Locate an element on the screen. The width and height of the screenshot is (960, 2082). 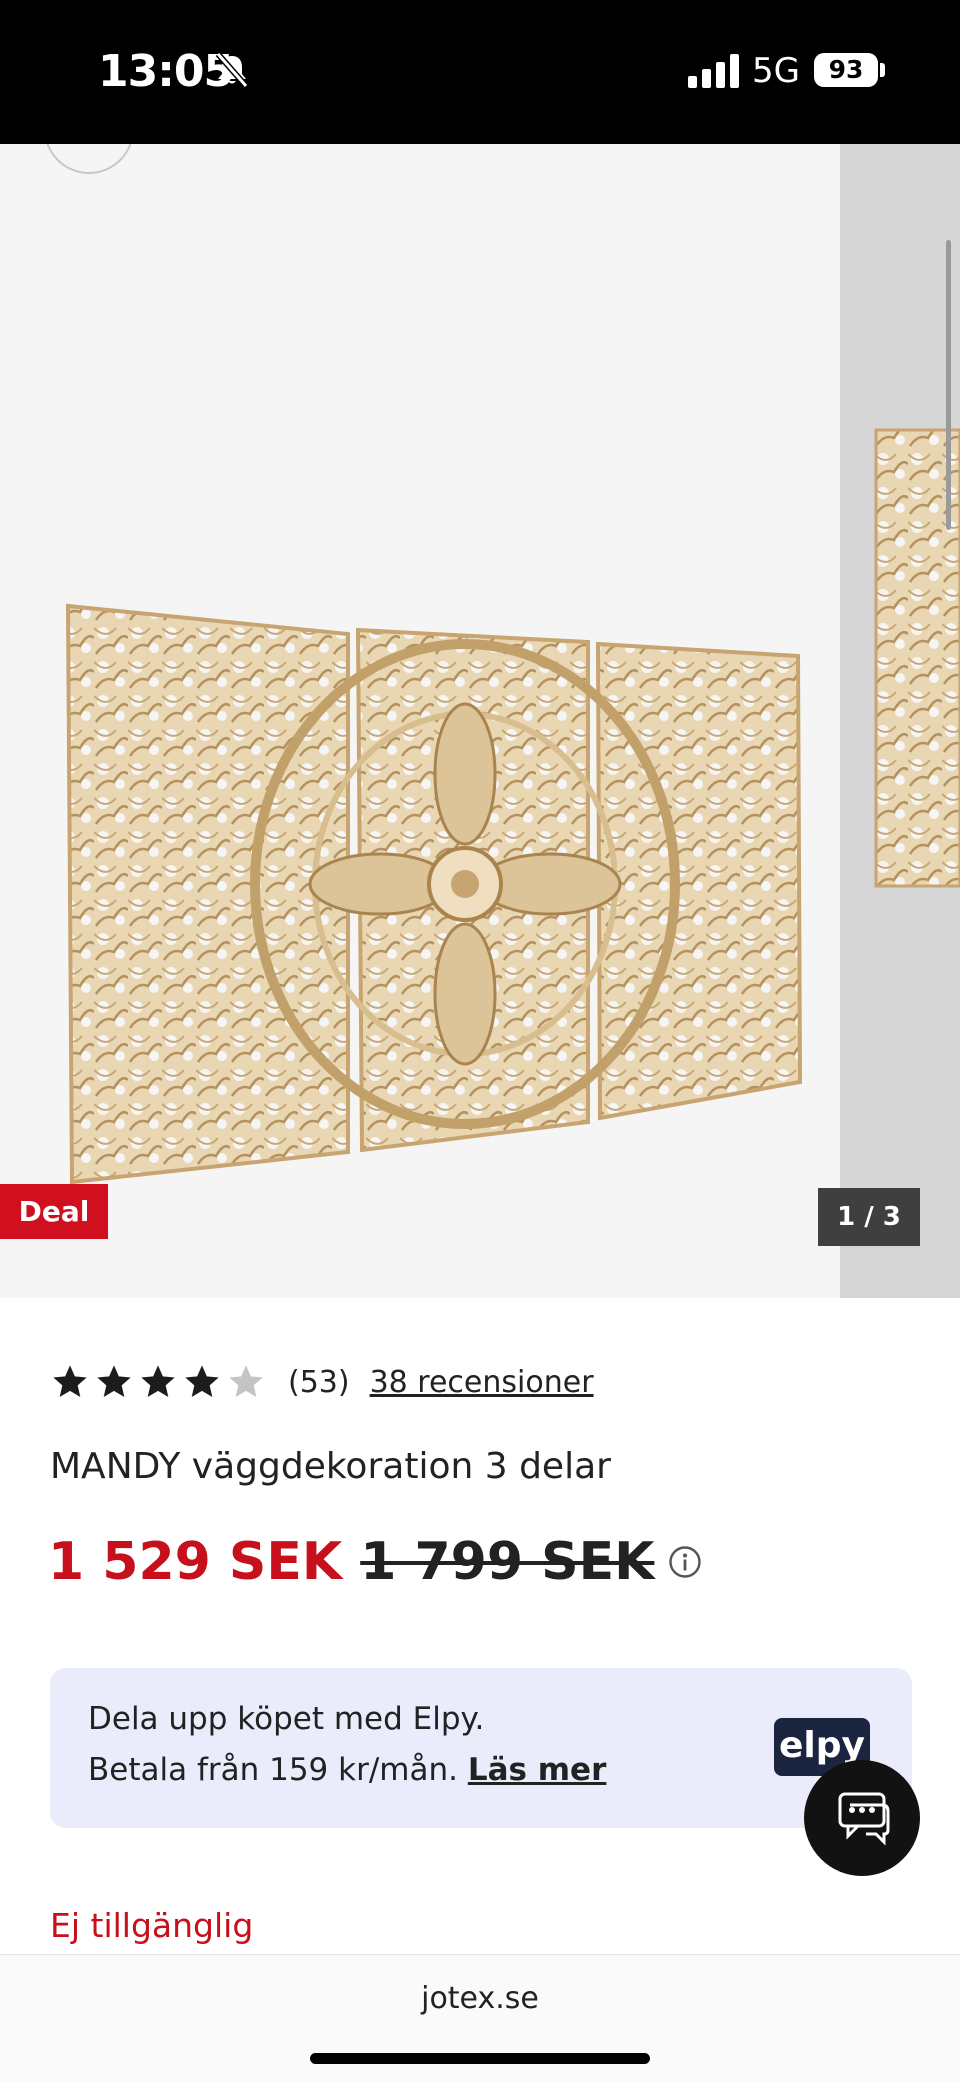
elpy-line2-text: Betala från 159 kr/mån. is located at coordinates (273, 1770).